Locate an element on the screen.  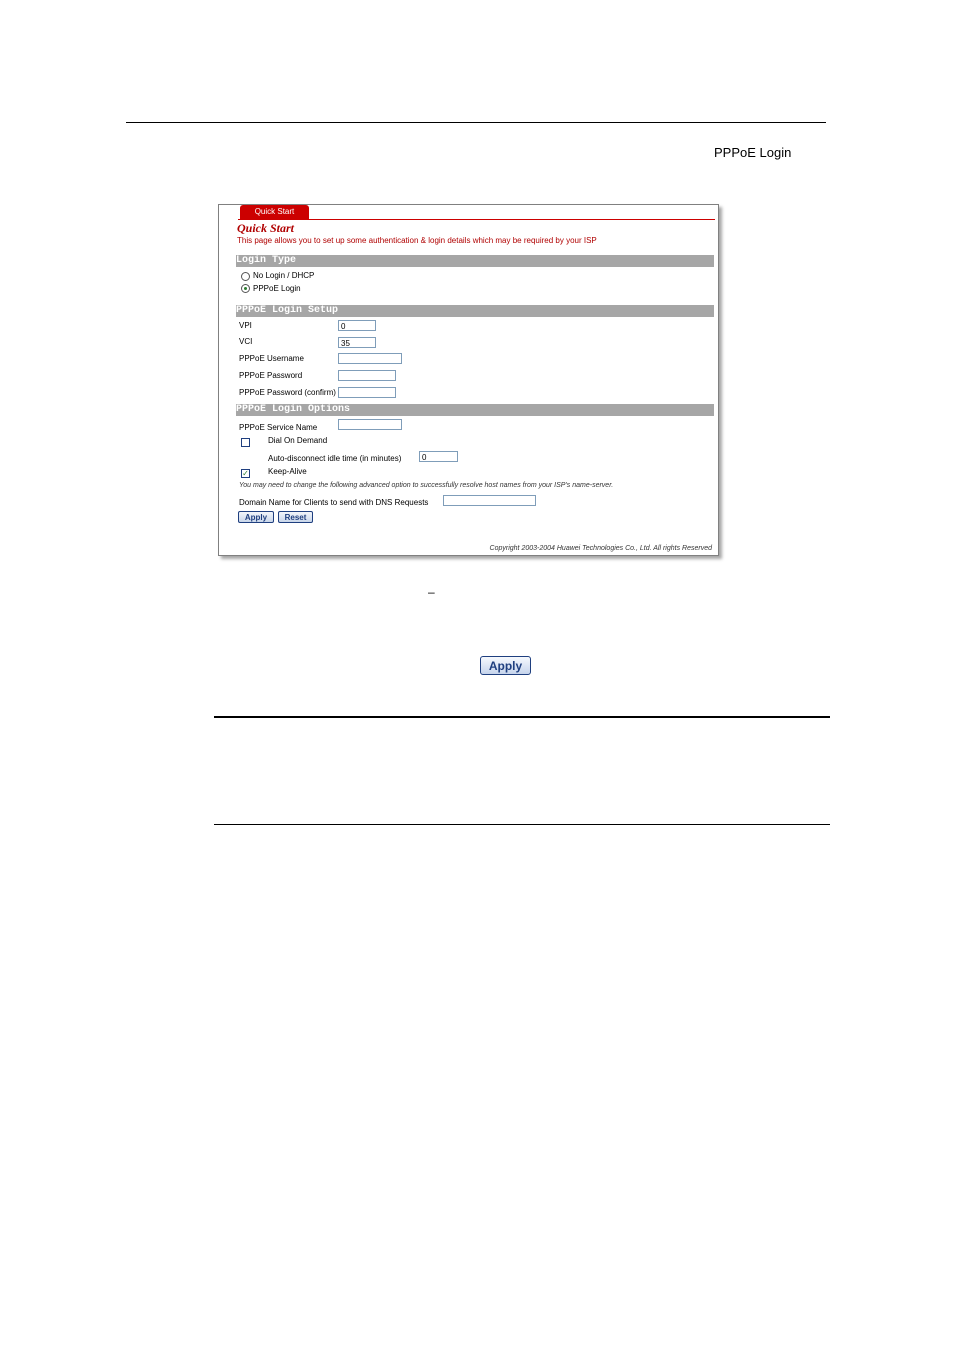
dial-on-demand-label: Dial On Demand is located at coordinates (298, 440).